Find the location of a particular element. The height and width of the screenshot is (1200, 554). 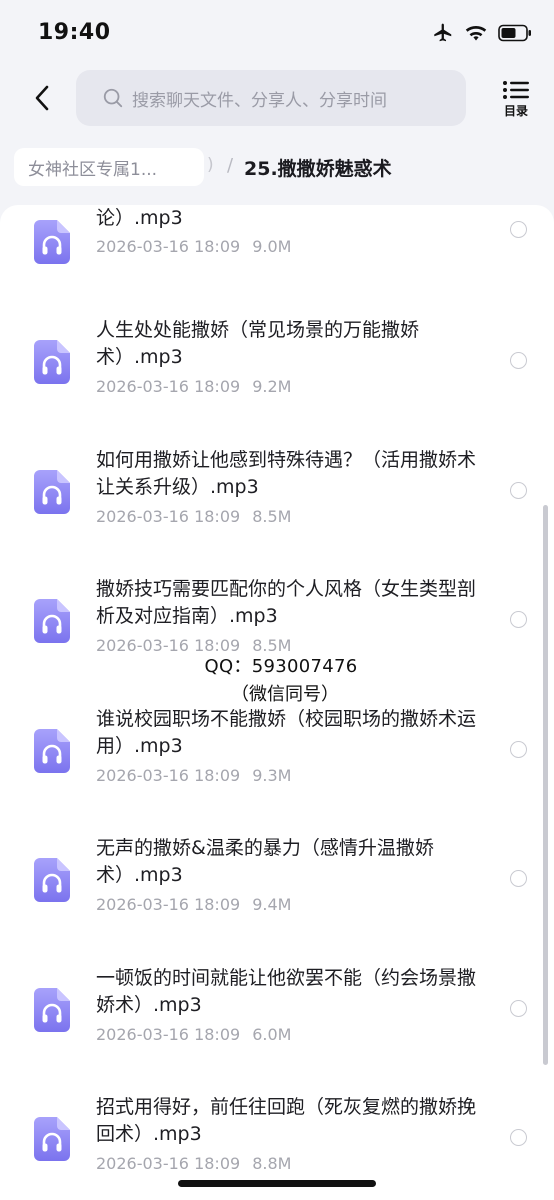

file-name: 招式用得好，前任往回跑（死灰复燃的撒娇挽回术）.mp3 is located at coordinates (286, 1120).